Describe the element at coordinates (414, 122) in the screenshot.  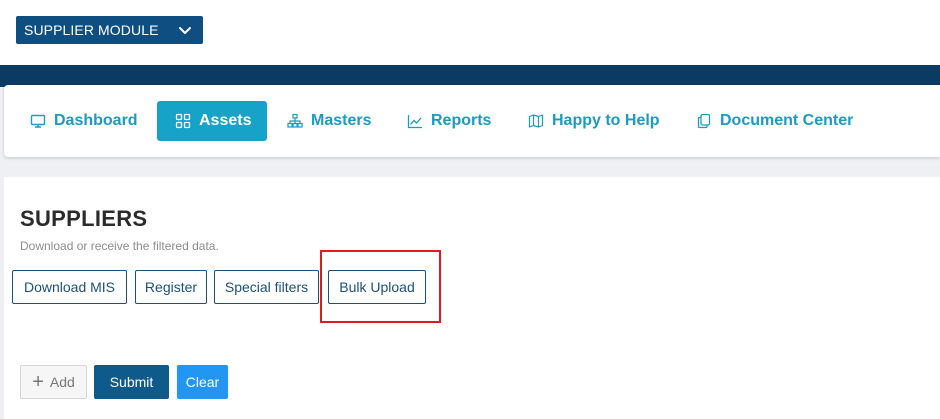
I see `line-chart-icon` at that location.